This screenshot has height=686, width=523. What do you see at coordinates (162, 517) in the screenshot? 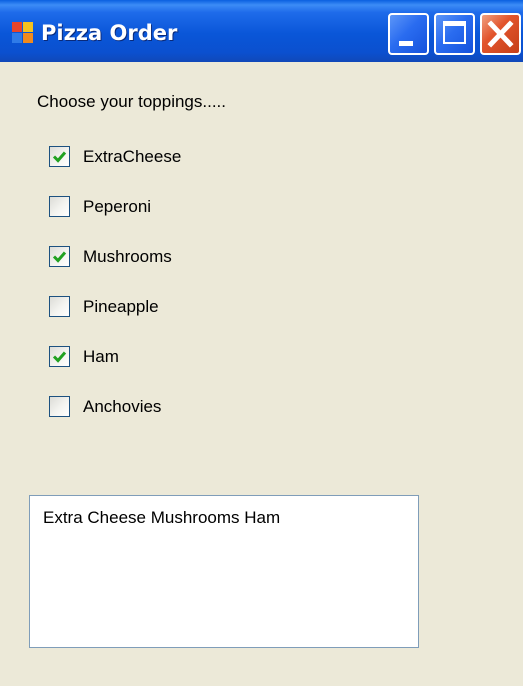
I see `selected-toppings-text: Extra Cheese Mushrooms Ham` at bounding box center [162, 517].